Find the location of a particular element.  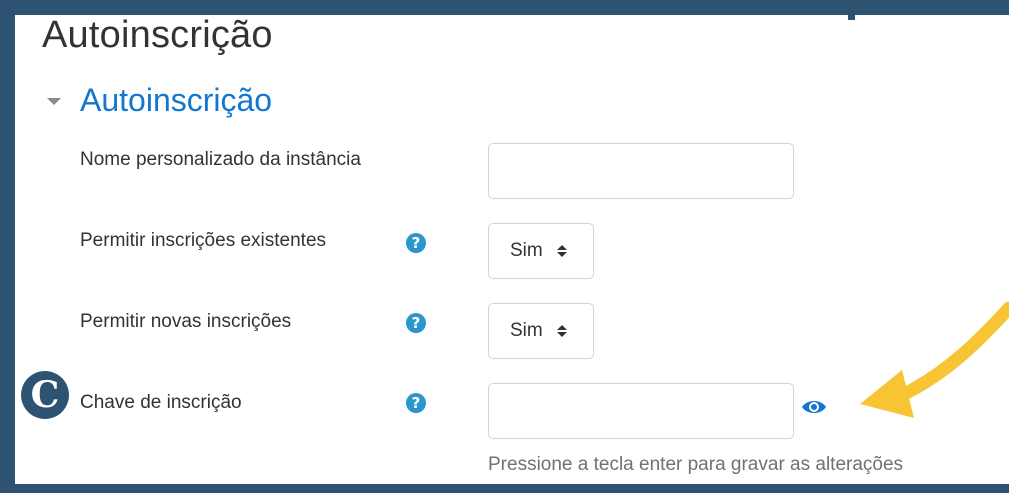

eye-icon is located at coordinates (814, 407).